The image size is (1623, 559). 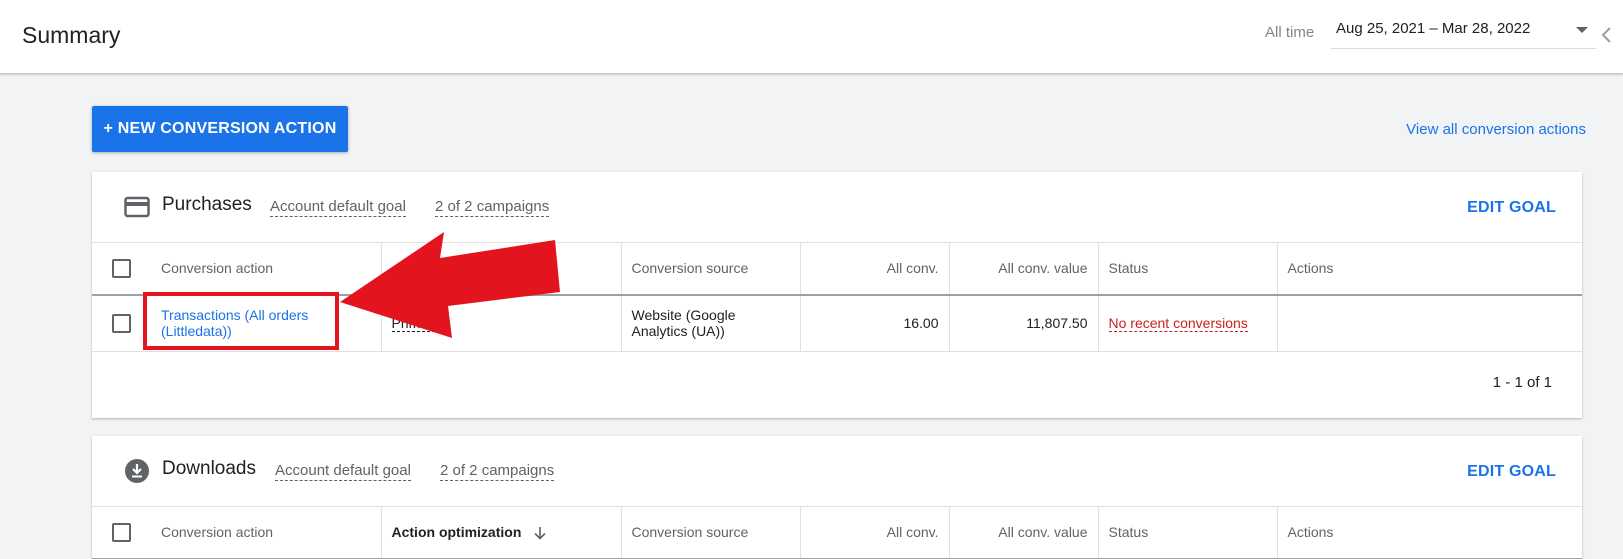 What do you see at coordinates (540, 533) in the screenshot?
I see `arrow-down-icon` at bounding box center [540, 533].